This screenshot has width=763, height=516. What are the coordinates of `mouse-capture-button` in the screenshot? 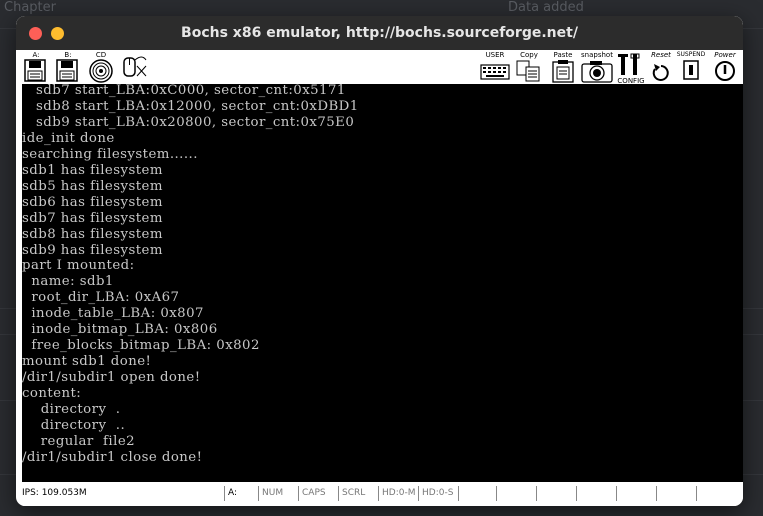 It's located at (135, 67).